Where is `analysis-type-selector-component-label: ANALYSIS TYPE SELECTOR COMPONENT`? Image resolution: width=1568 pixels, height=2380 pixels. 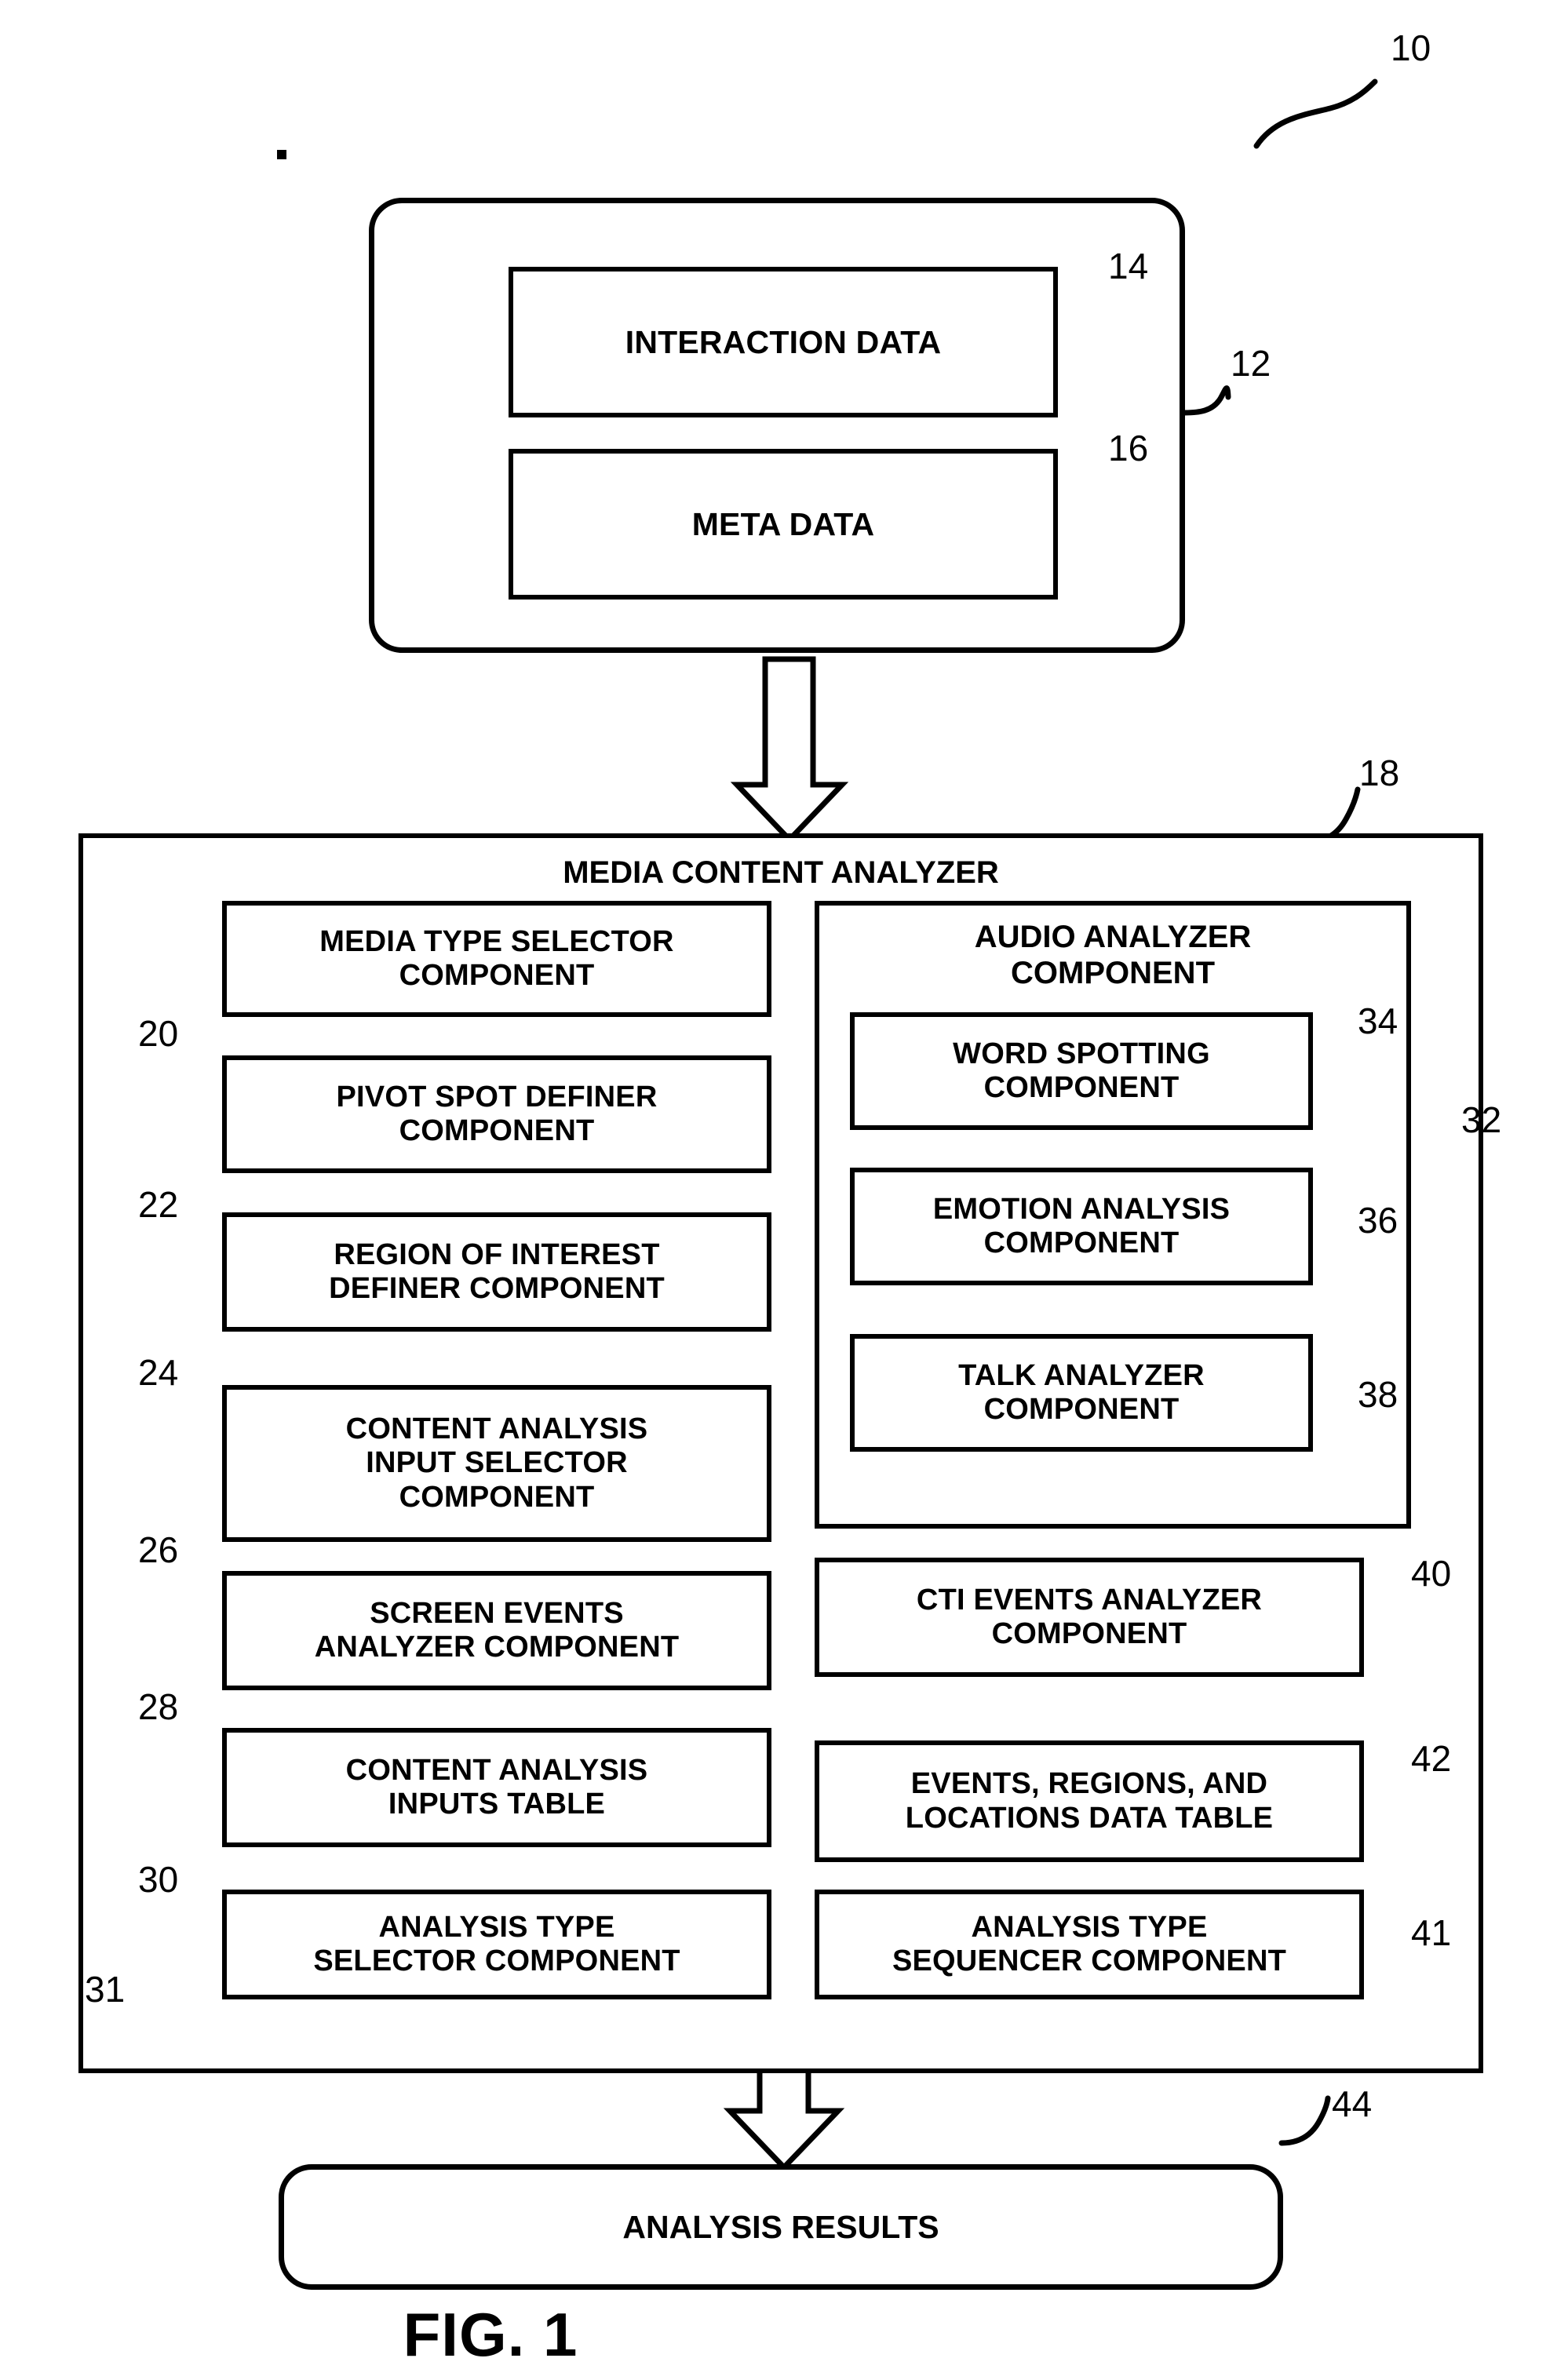
analysis-type-selector-component-label: ANALYSIS TYPE SELECTOR COMPONENT is located at coordinates (496, 1943).